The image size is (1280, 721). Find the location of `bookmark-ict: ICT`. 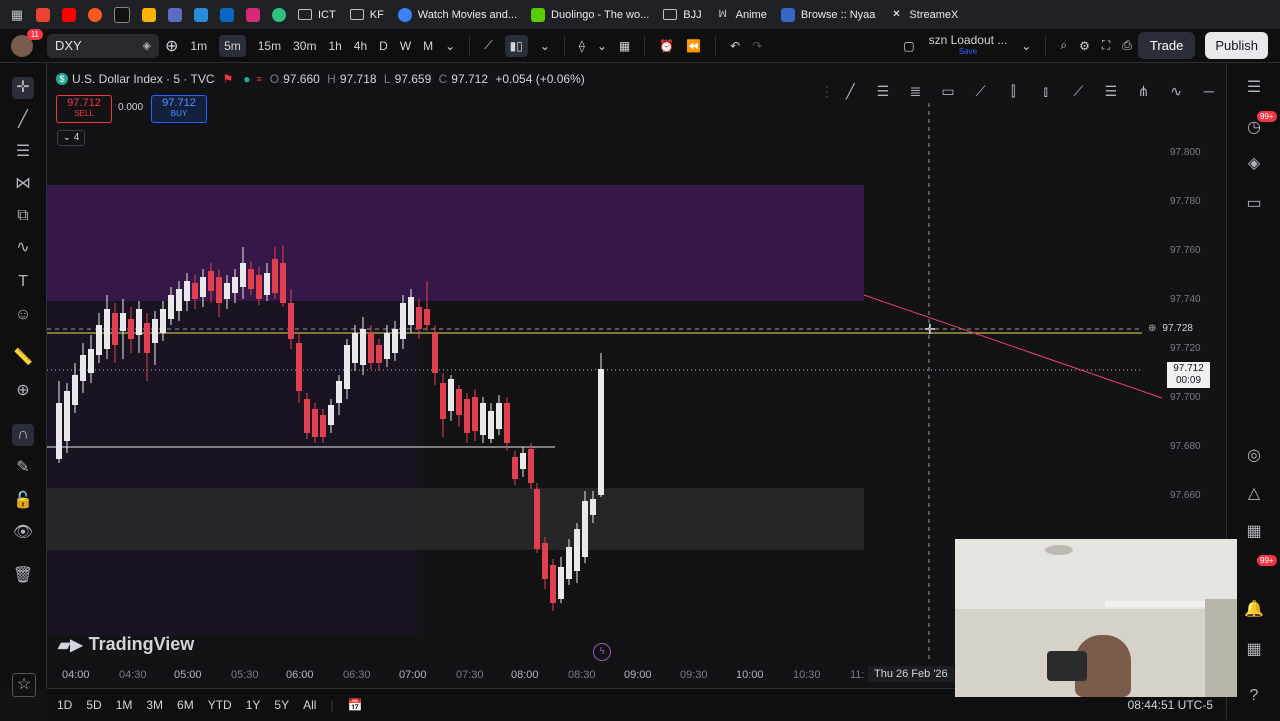

bookmark-ict: ICT is located at coordinates (317, 15).